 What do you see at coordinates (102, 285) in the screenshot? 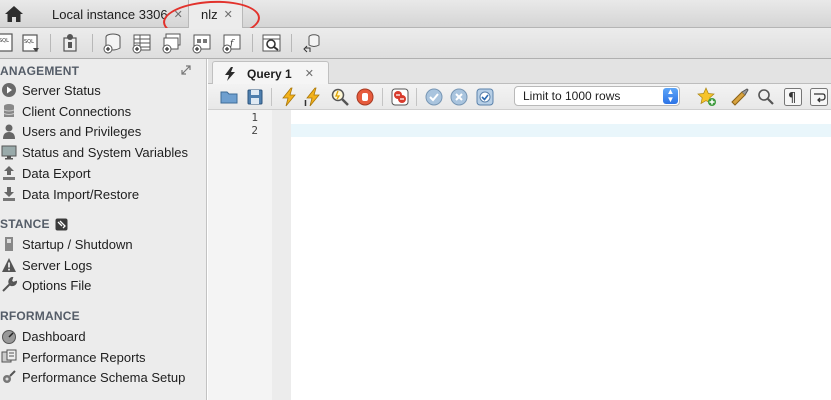
I see `sidebar-item-options-file: Options File` at bounding box center [102, 285].